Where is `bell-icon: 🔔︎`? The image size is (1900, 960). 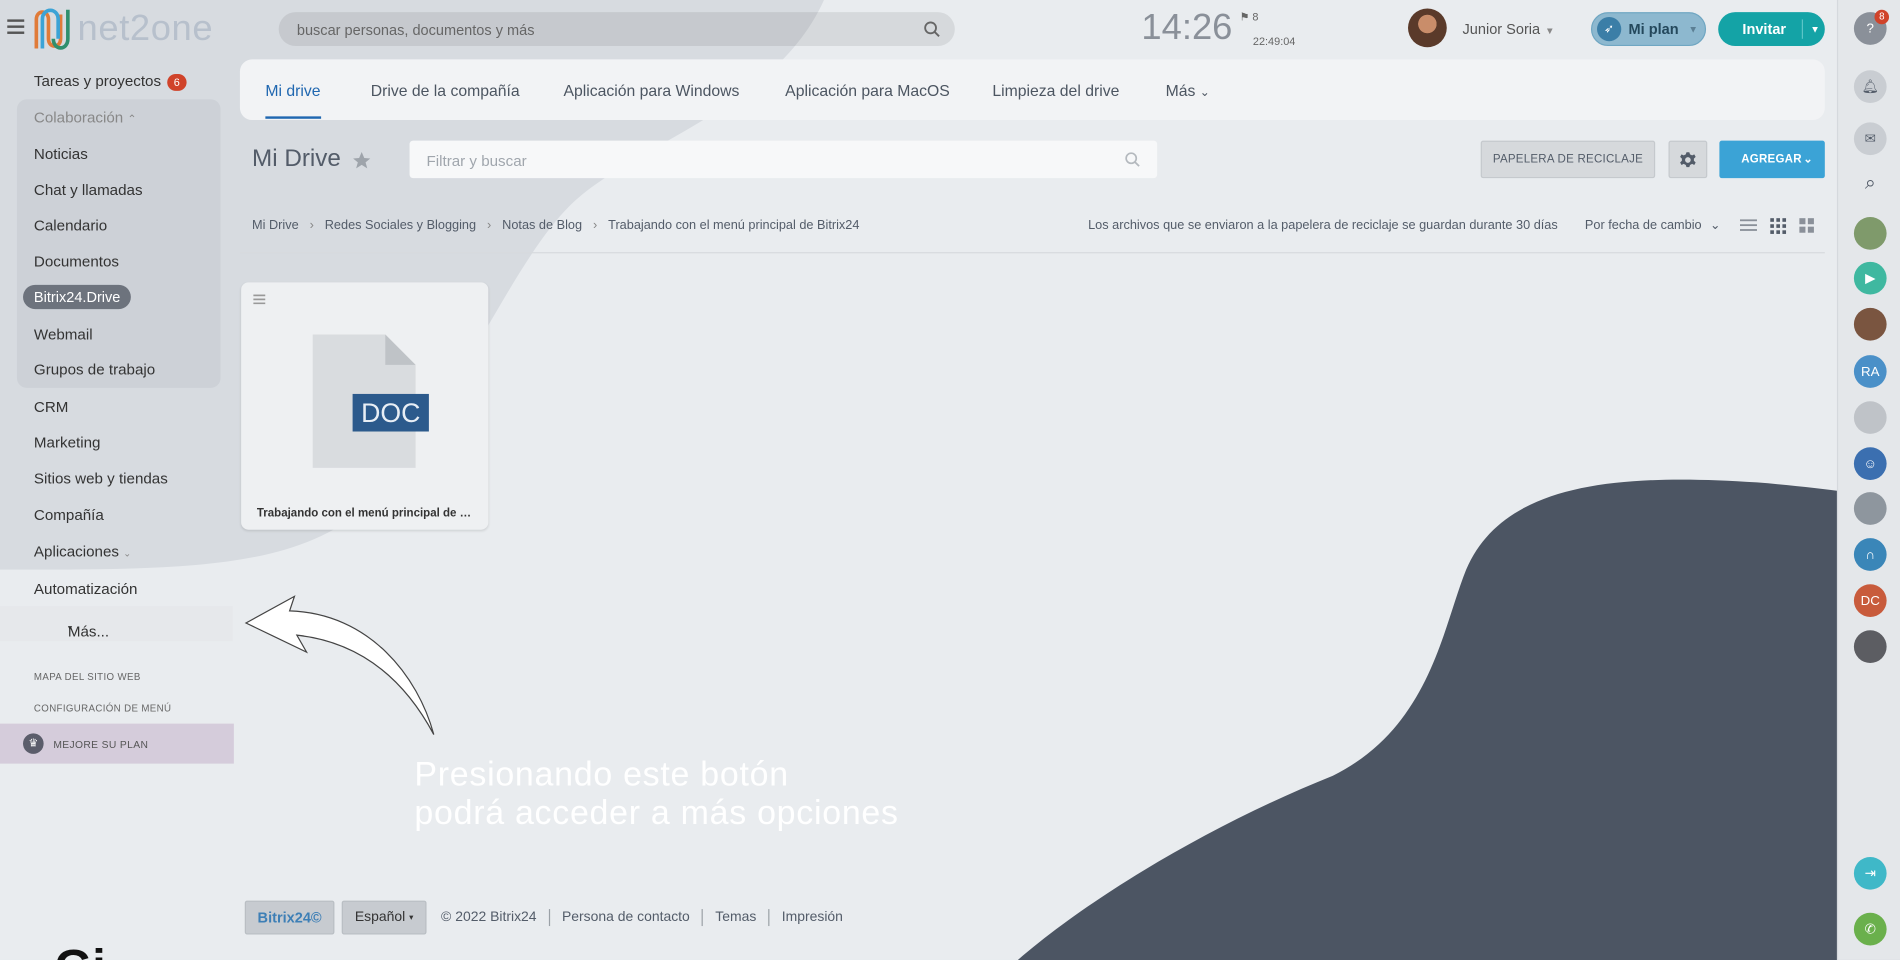 bell-icon: 🔔︎ is located at coordinates (1870, 87).